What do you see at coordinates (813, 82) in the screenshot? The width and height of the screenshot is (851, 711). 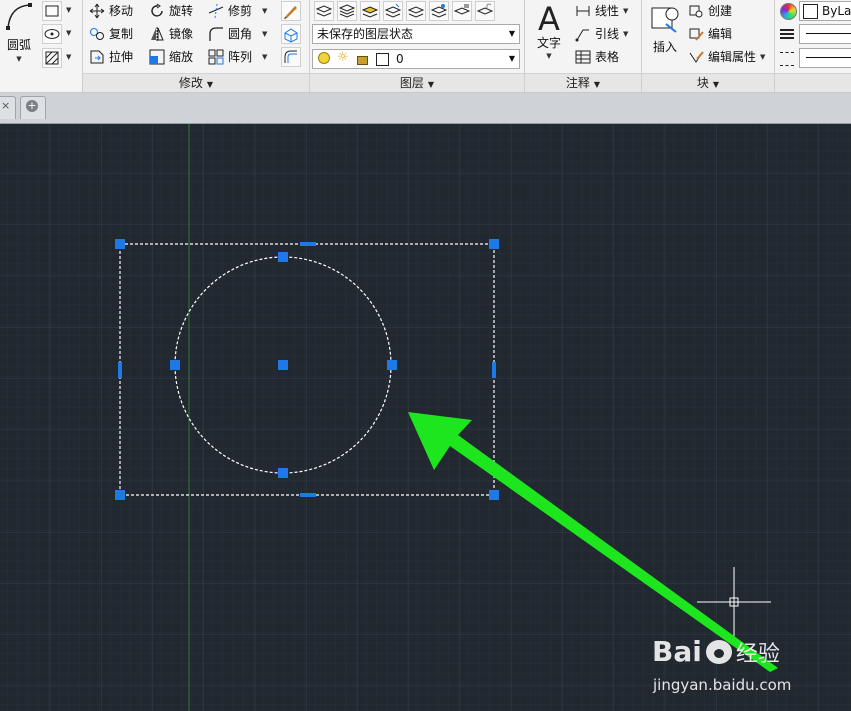 I see `properties-panel-title` at bounding box center [813, 82].